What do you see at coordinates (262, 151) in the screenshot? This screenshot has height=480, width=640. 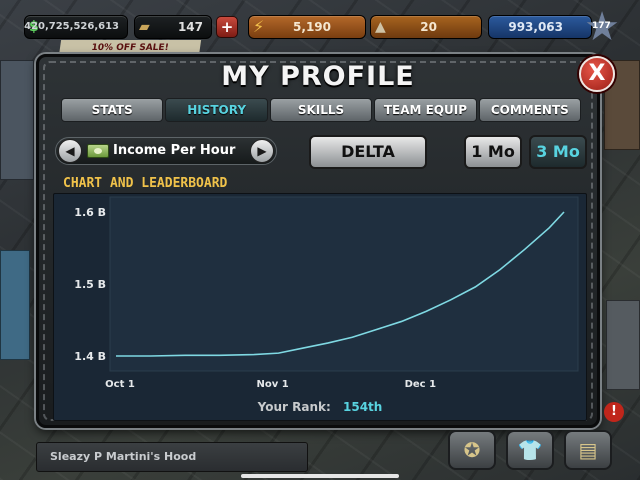 I see `next-metric-button: ▶` at bounding box center [262, 151].